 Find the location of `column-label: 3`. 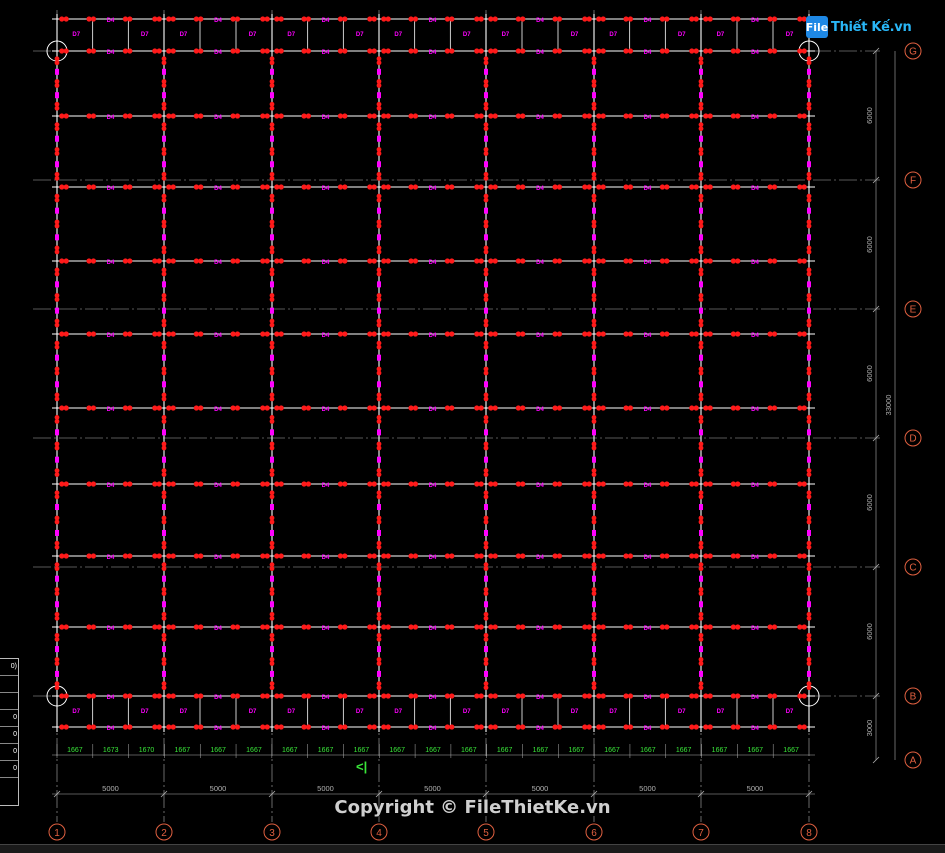

column-label: 3 is located at coordinates (272, 833).